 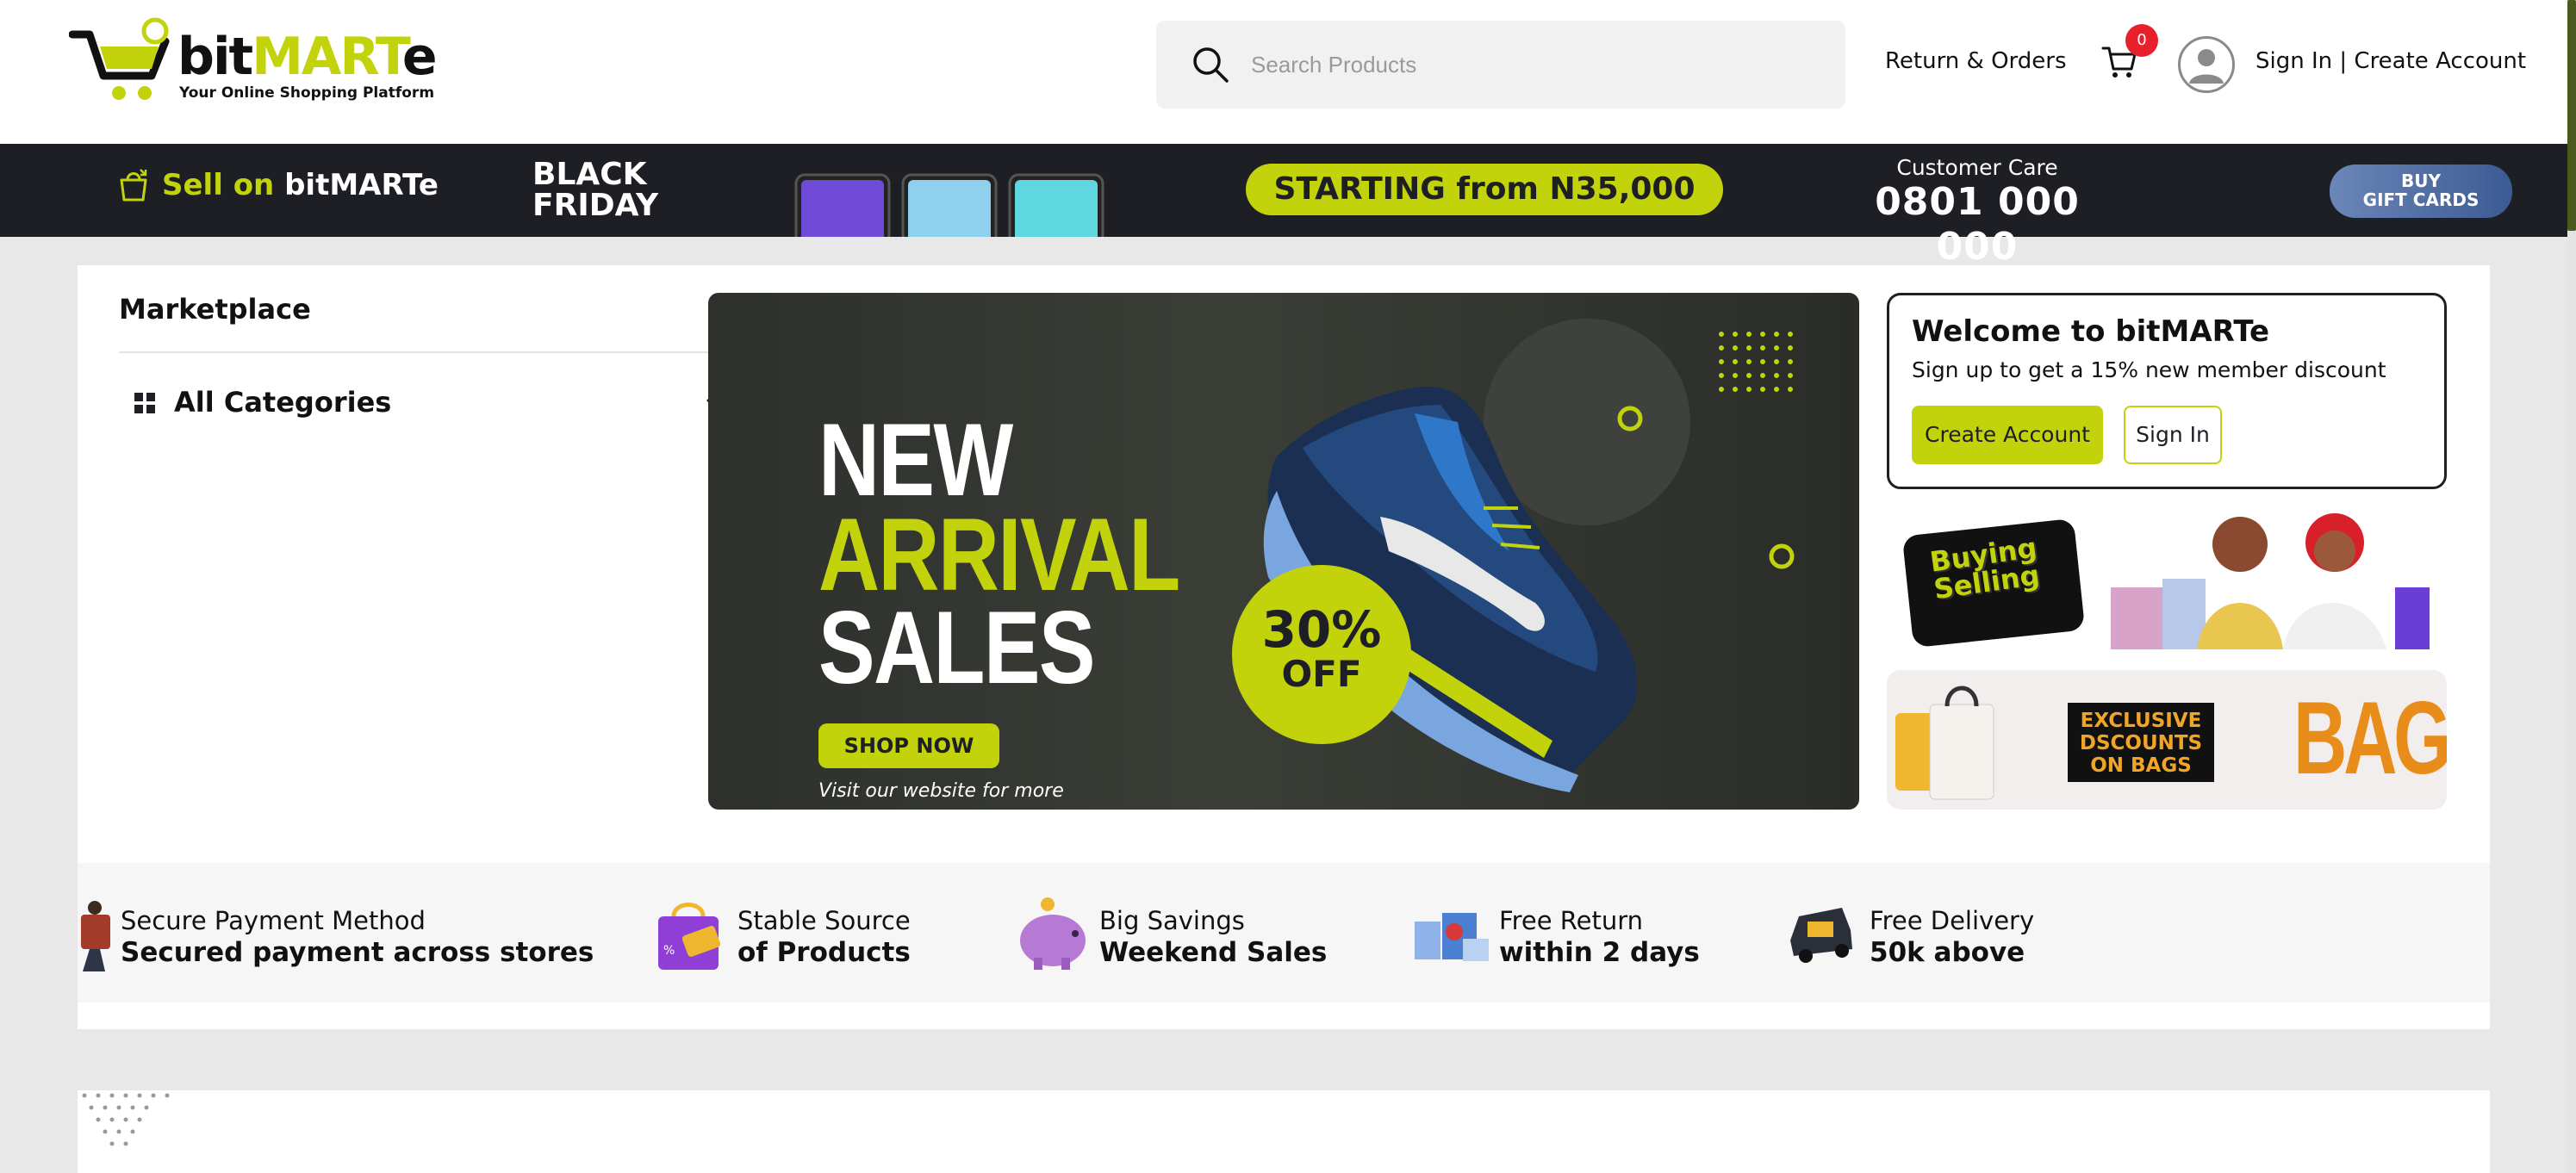 I want to click on marketplace-divider, so click(x=439, y=352).